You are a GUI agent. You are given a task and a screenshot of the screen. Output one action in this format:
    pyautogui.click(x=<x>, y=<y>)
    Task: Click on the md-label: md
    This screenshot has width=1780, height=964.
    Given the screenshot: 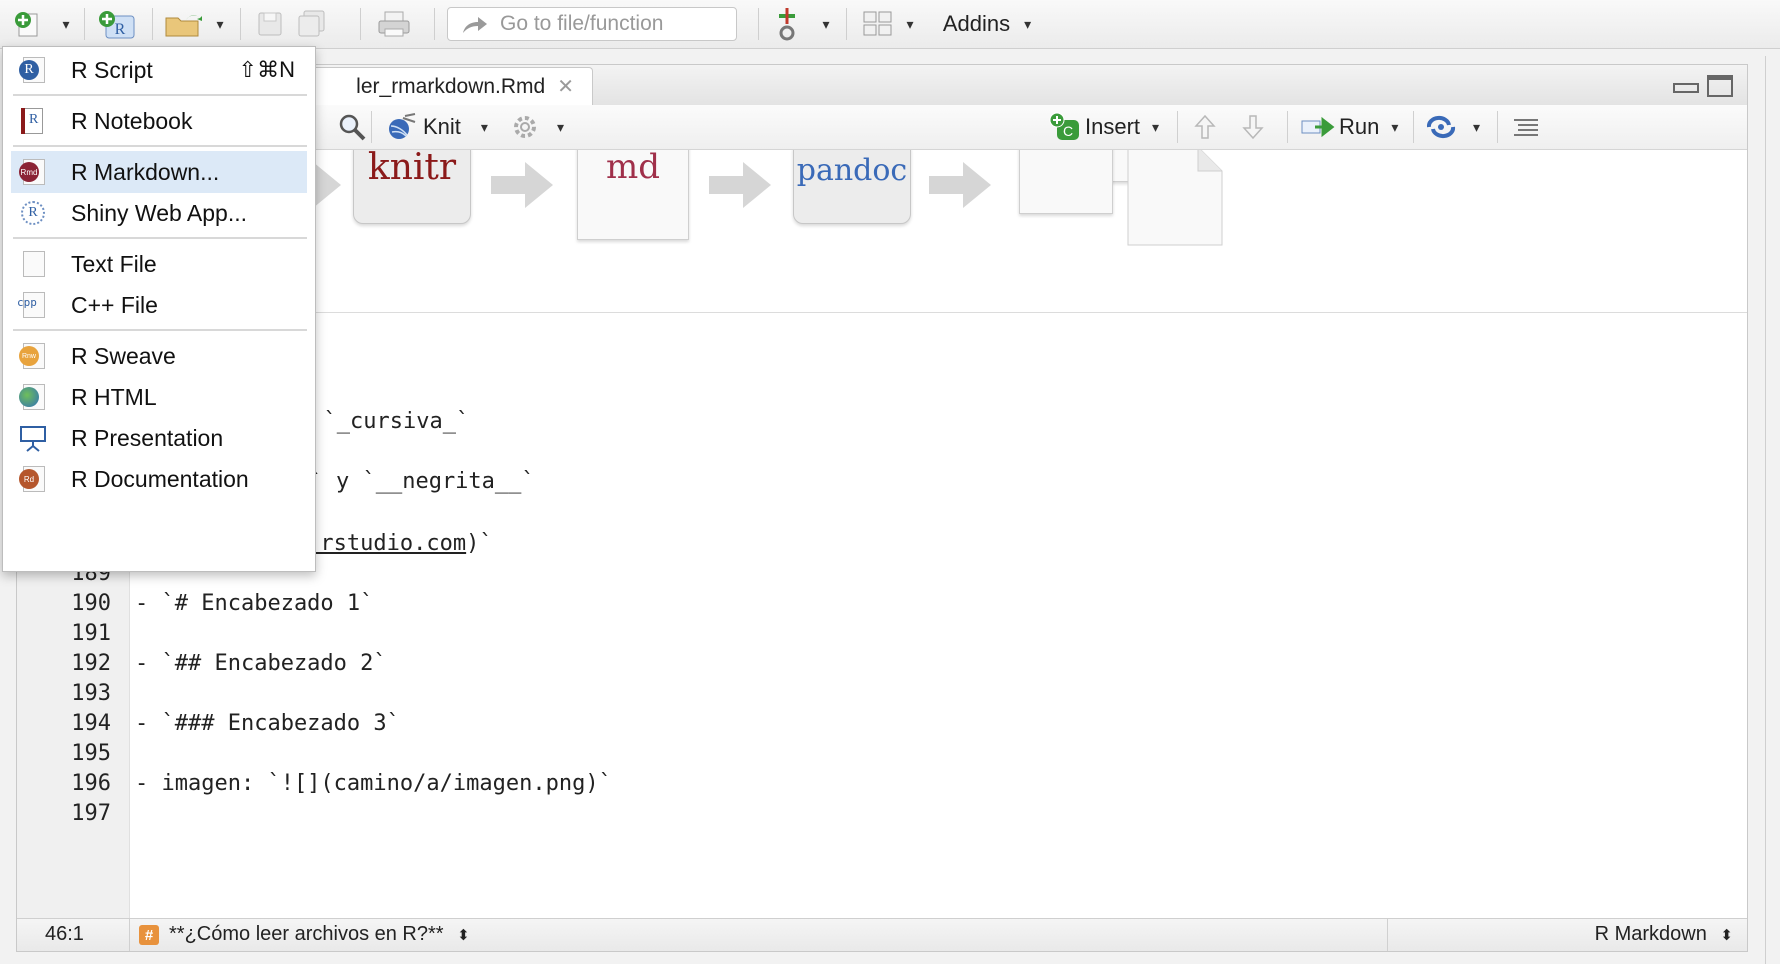 What is the action you would take?
    pyautogui.click(x=632, y=168)
    